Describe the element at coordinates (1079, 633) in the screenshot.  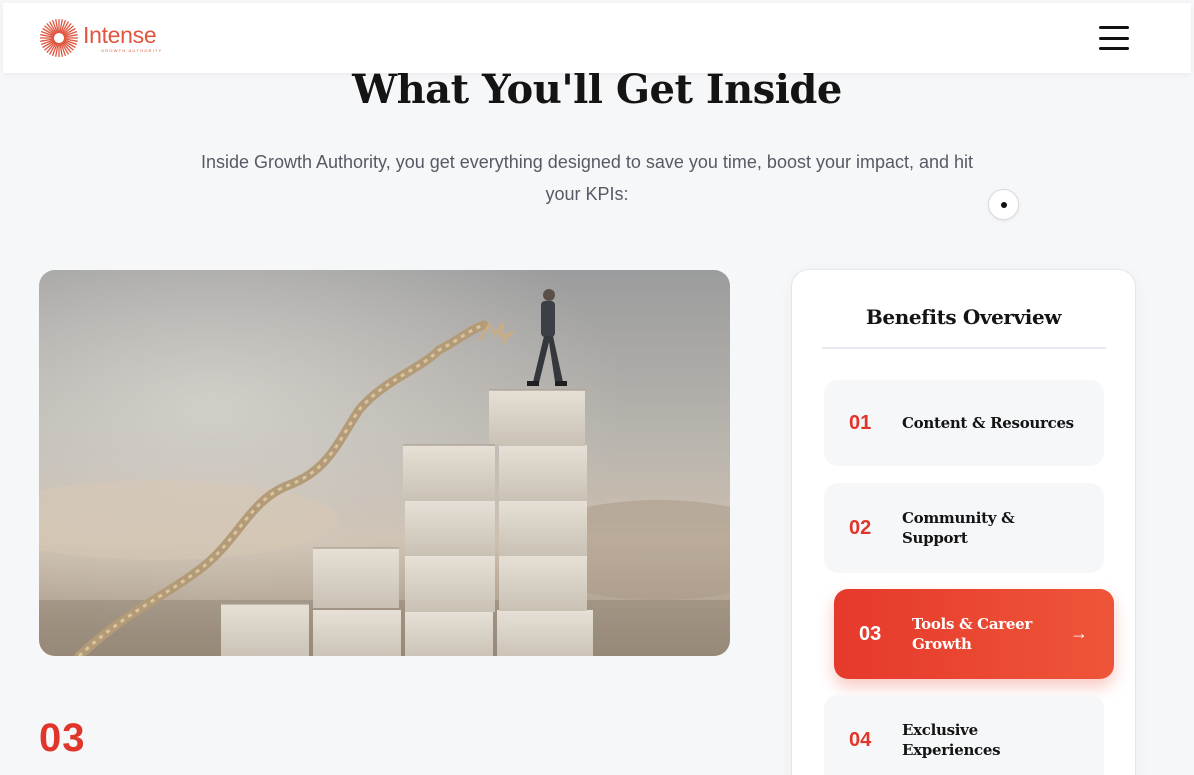
I see `arrow-right-icon: →` at that location.